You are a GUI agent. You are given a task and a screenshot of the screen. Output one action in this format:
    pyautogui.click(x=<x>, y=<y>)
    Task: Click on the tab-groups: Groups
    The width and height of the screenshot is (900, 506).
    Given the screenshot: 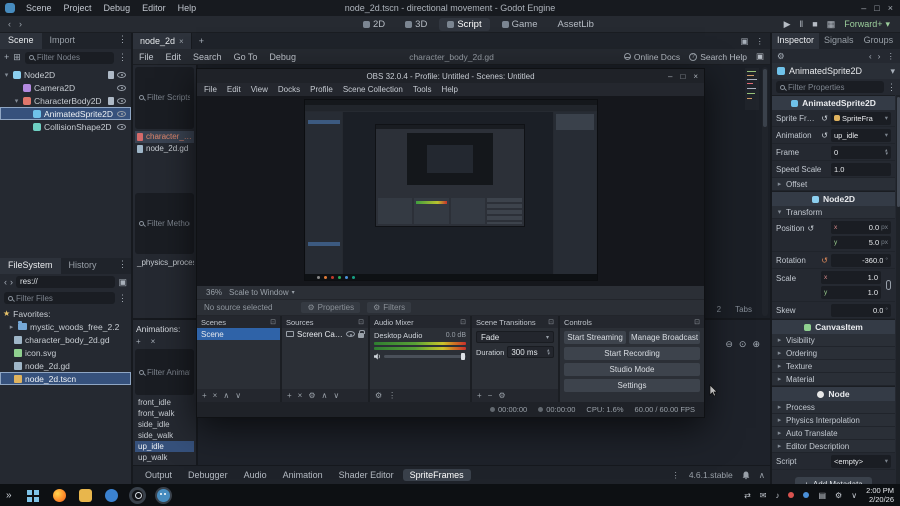 What is the action you would take?
    pyautogui.click(x=879, y=41)
    